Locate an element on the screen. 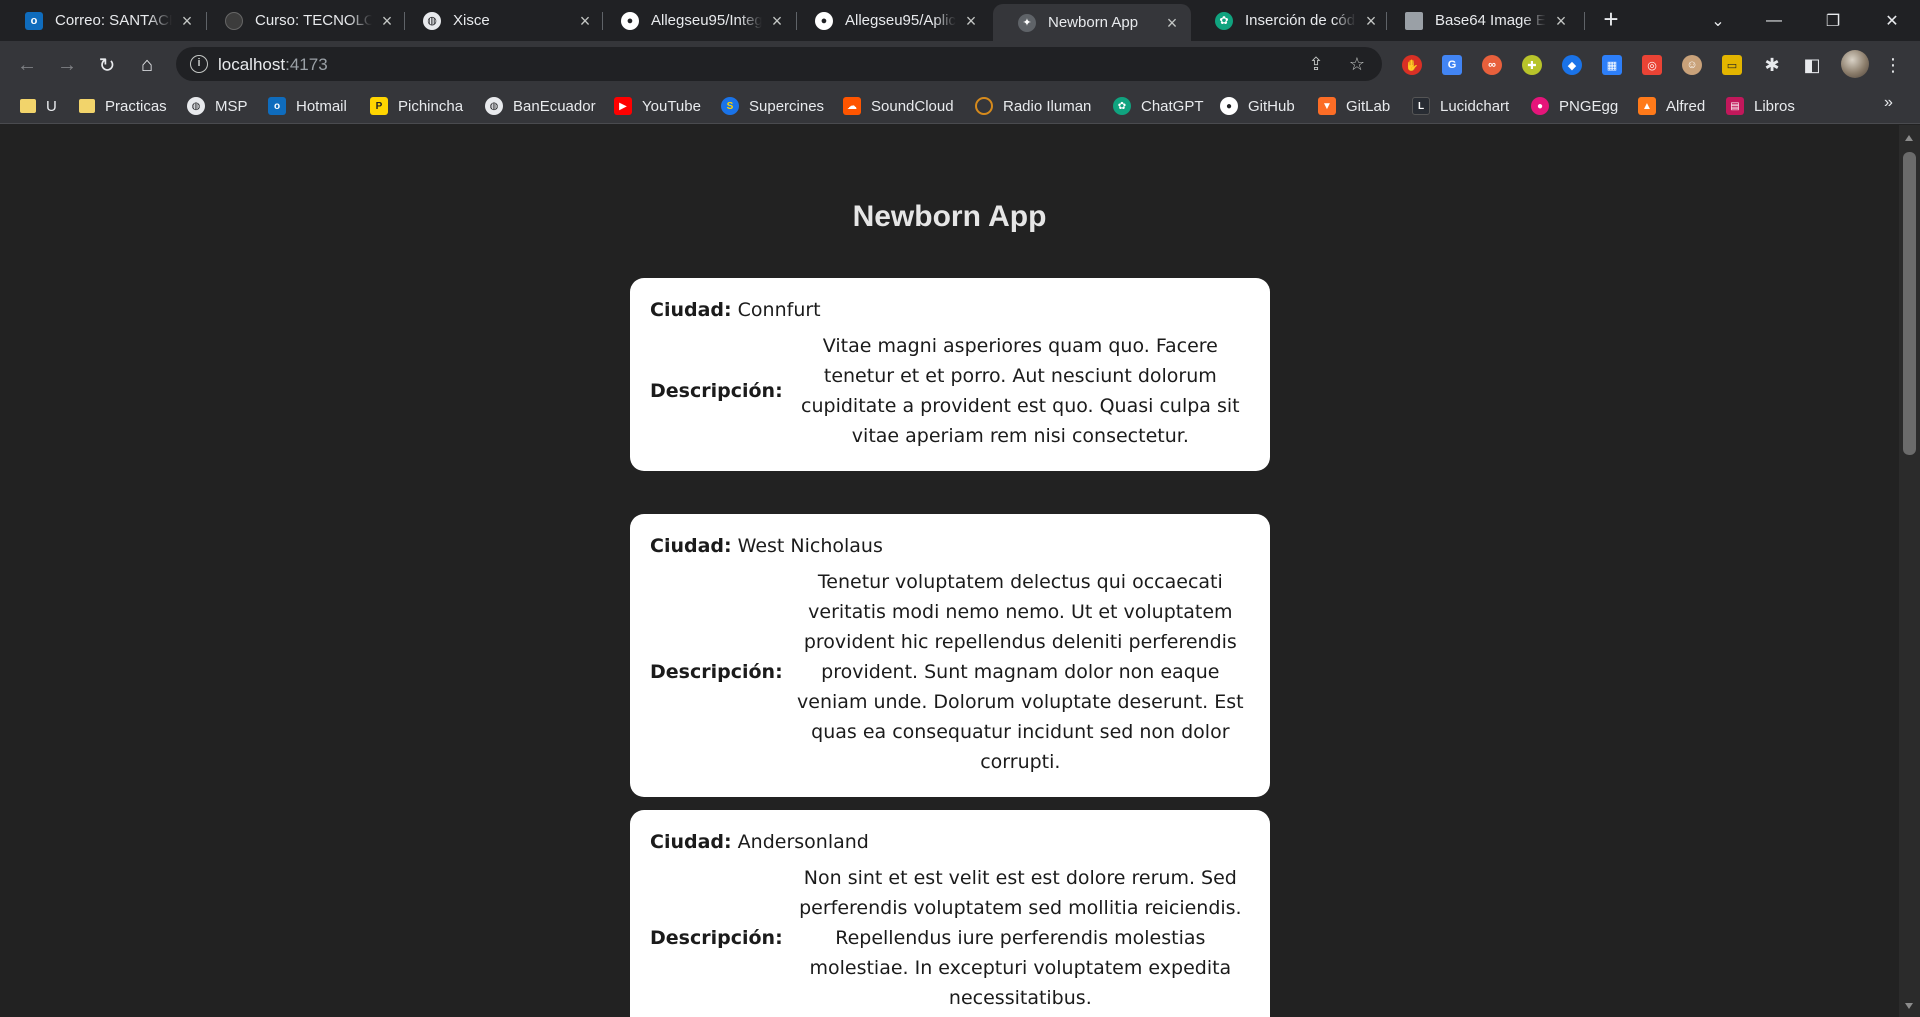  side-panel-icon: ◧ is located at coordinates (1812, 65).